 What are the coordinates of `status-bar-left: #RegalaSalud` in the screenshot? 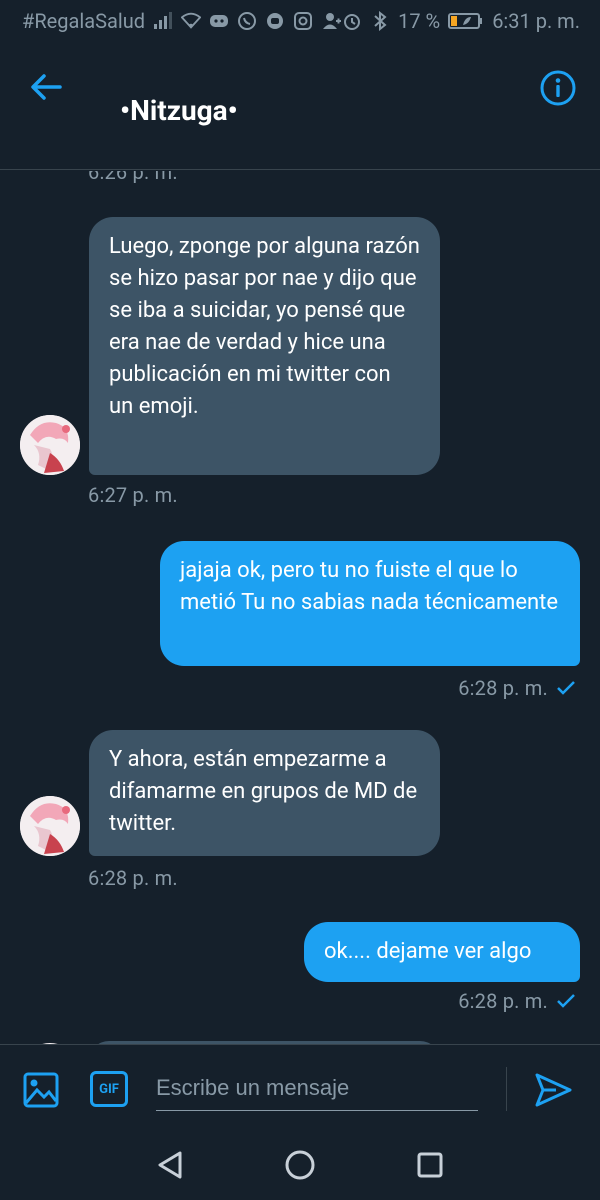 It's located at (182, 21).